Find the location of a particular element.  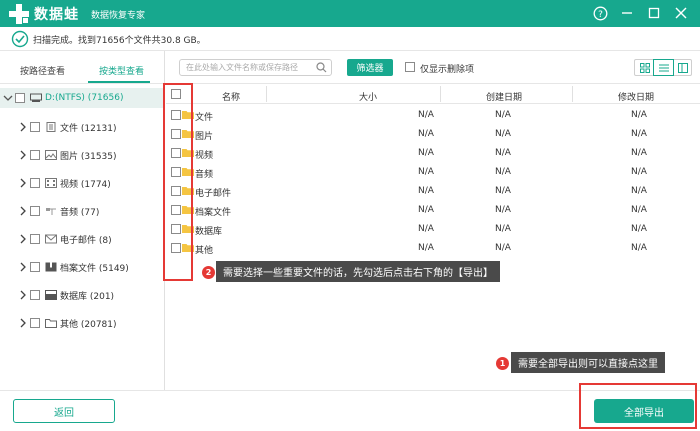

tree-item-label: 音频 (77) is located at coordinates (80, 213).